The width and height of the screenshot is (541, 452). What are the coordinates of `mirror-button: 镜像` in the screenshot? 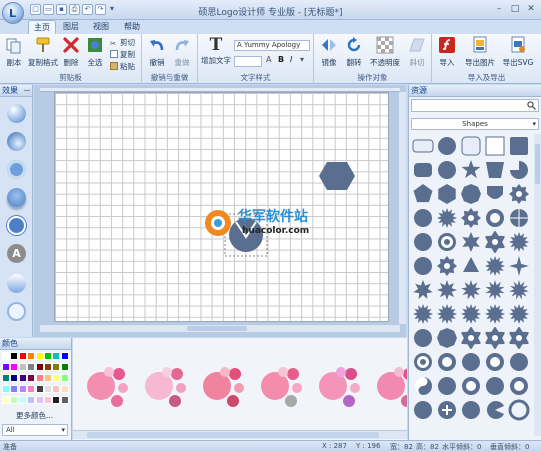 It's located at (329, 52).